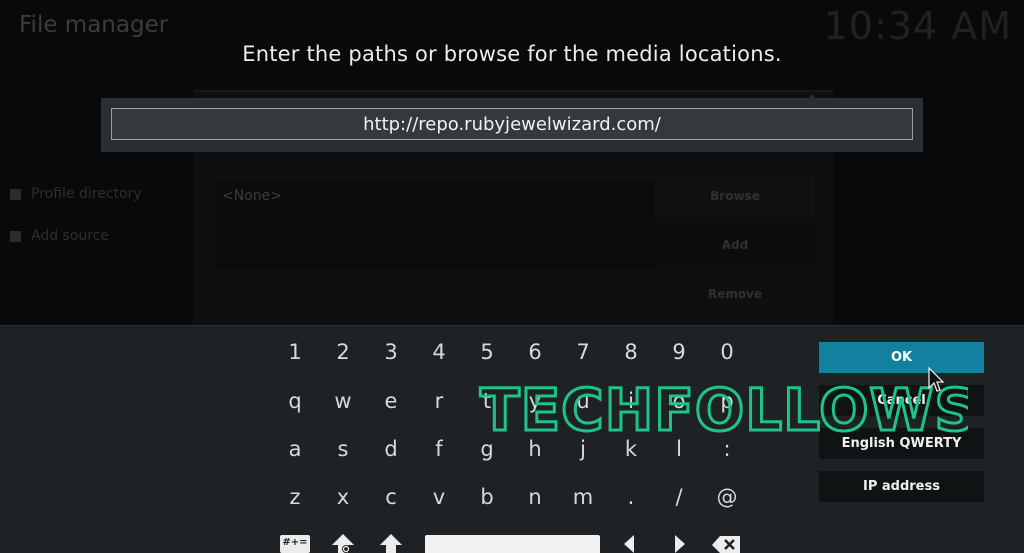 This screenshot has height=553, width=1024. I want to click on cursor-left-key, so click(629, 543).